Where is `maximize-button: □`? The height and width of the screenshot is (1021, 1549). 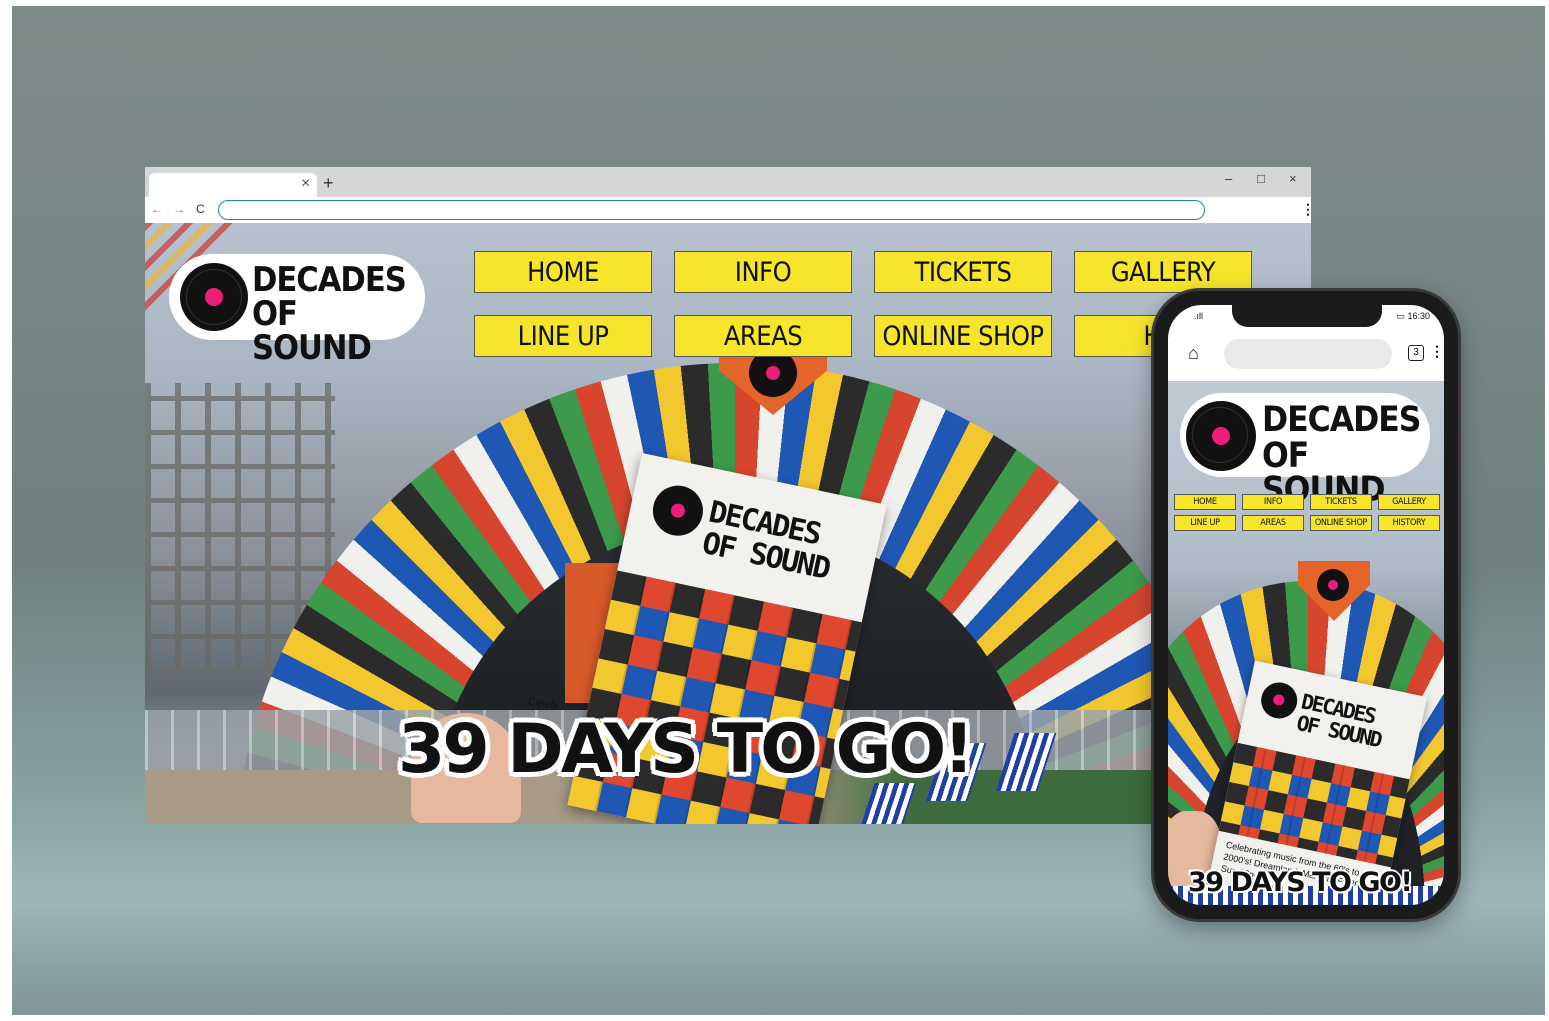 maximize-button: □ is located at coordinates (1261, 178).